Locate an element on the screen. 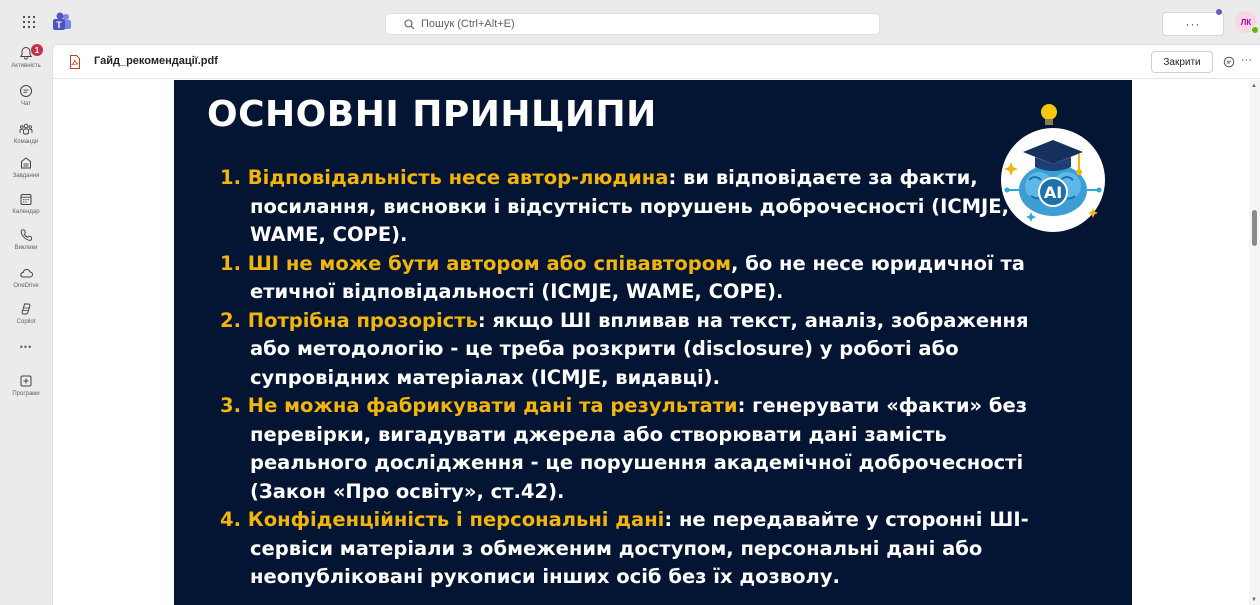 The height and width of the screenshot is (605, 1260). tasks-icon is located at coordinates (26, 163).